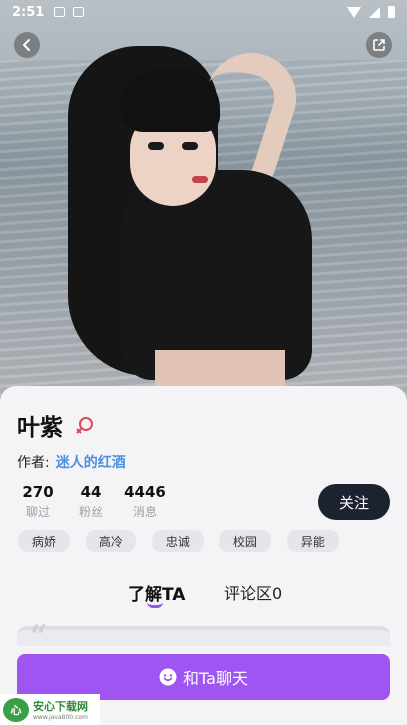  I want to click on stat-value: 4446, so click(145, 492).